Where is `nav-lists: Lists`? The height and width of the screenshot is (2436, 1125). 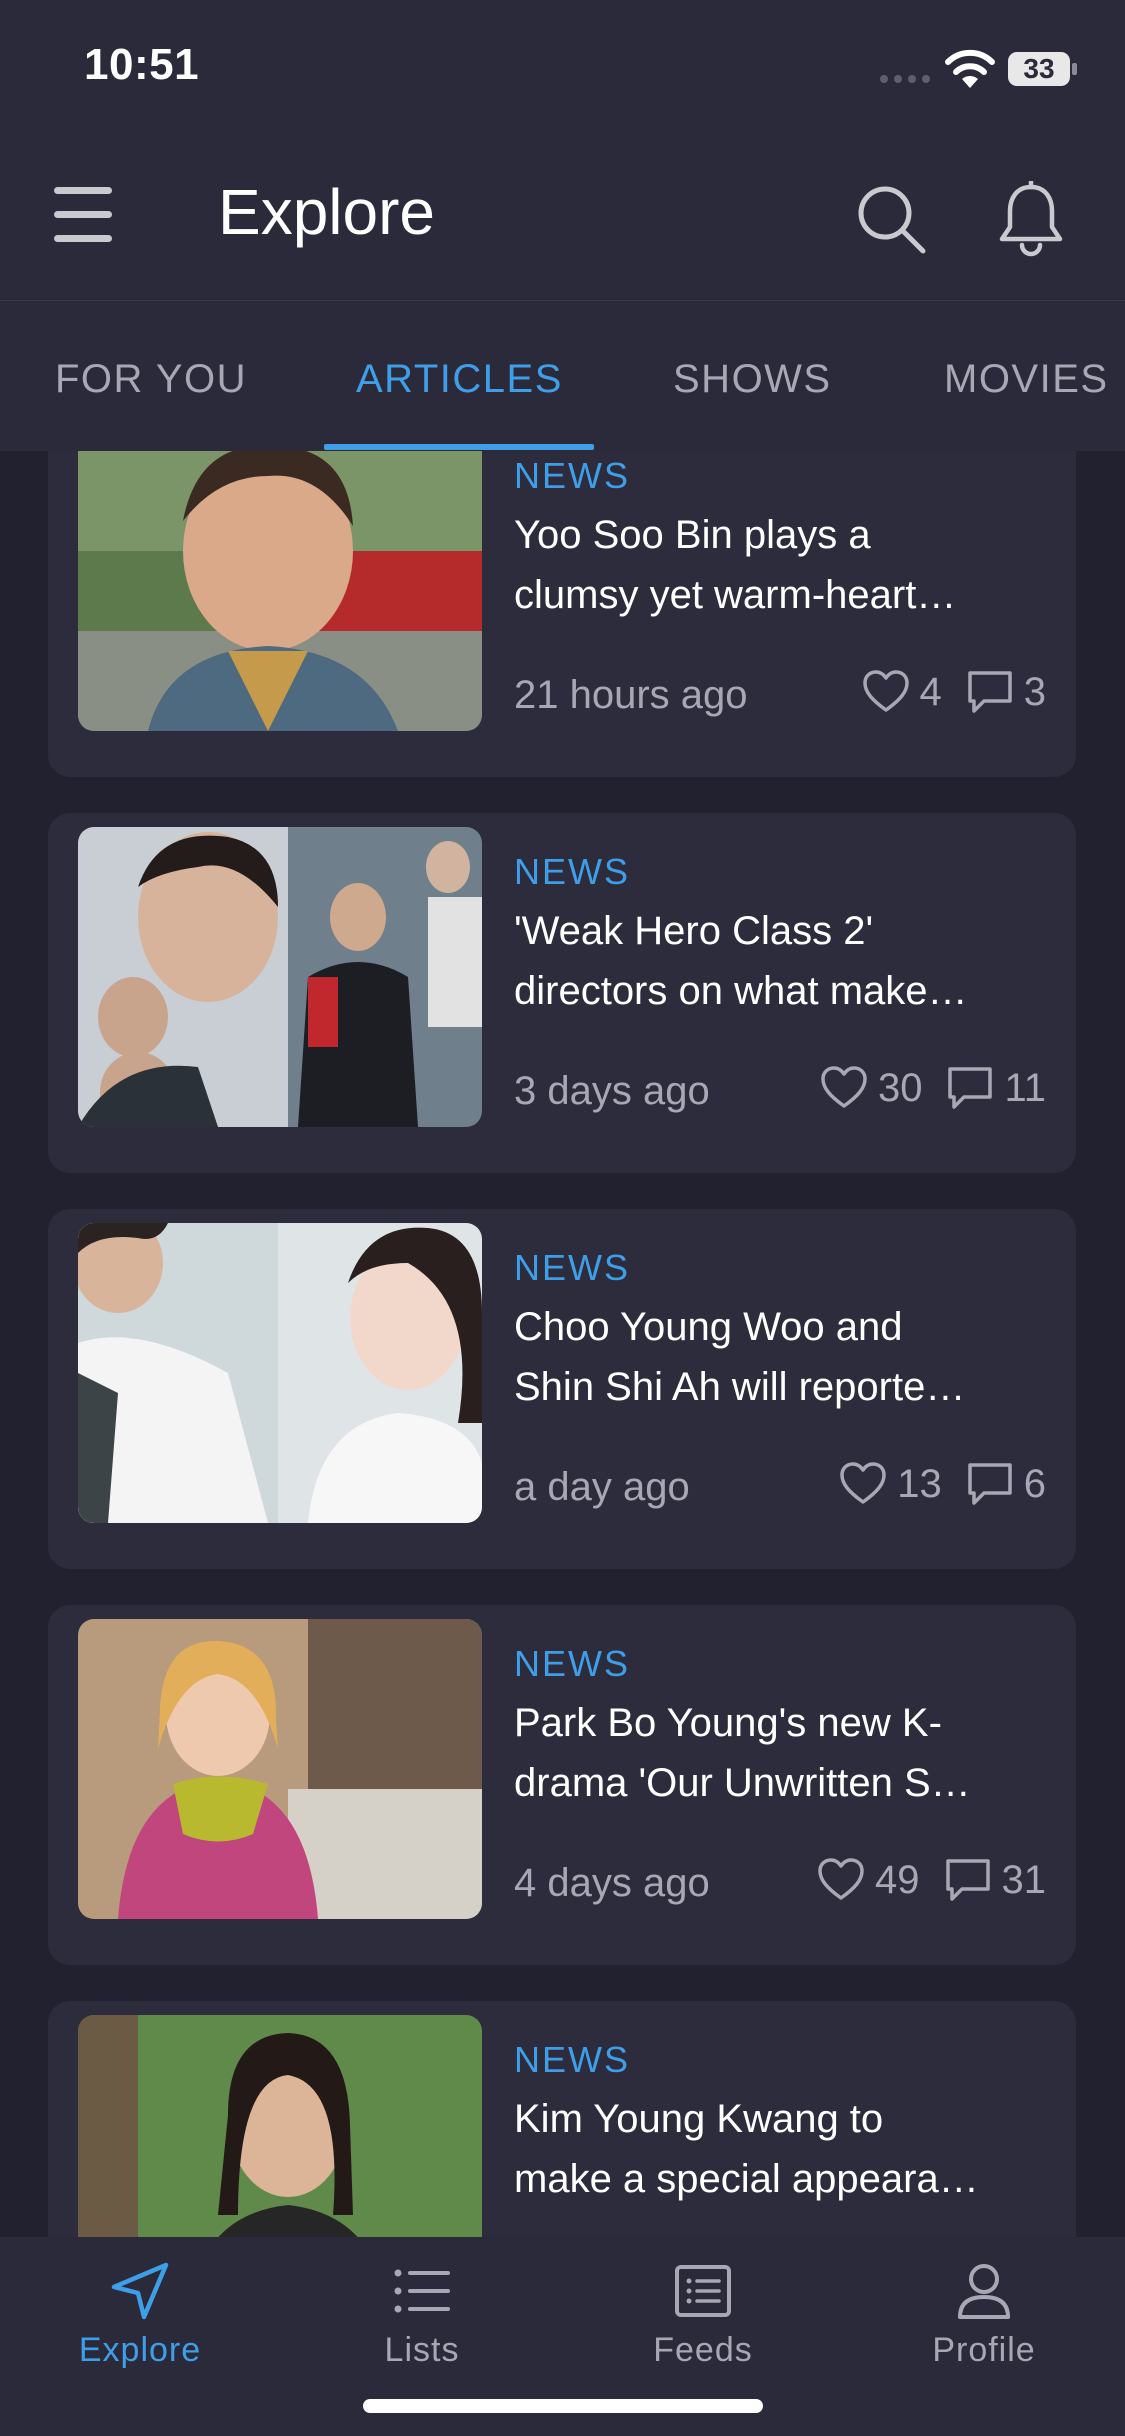
nav-lists: Lists is located at coordinates (422, 2315).